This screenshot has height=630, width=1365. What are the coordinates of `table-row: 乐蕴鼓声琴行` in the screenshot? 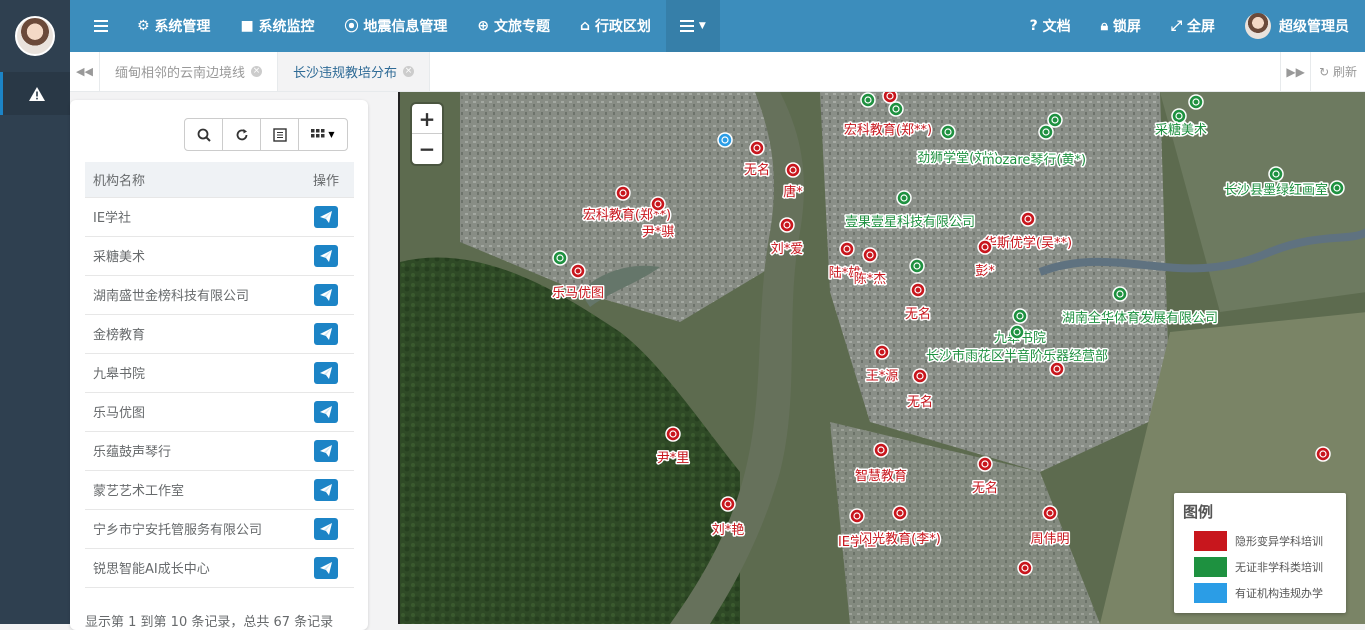 It's located at (219, 451).